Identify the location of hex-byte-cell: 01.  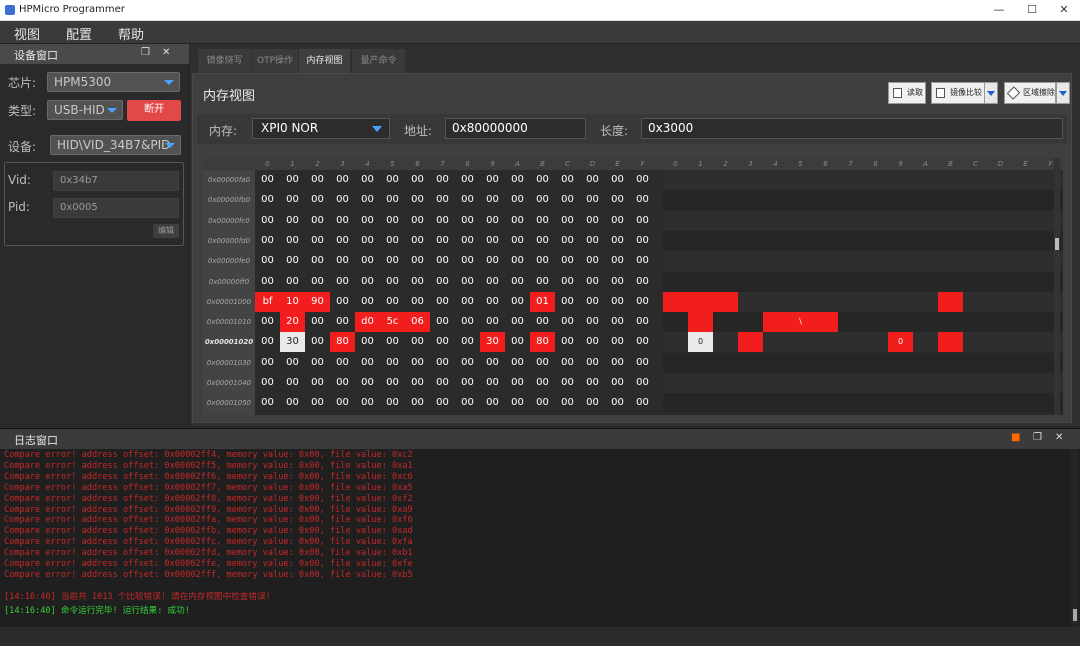
(542, 301).